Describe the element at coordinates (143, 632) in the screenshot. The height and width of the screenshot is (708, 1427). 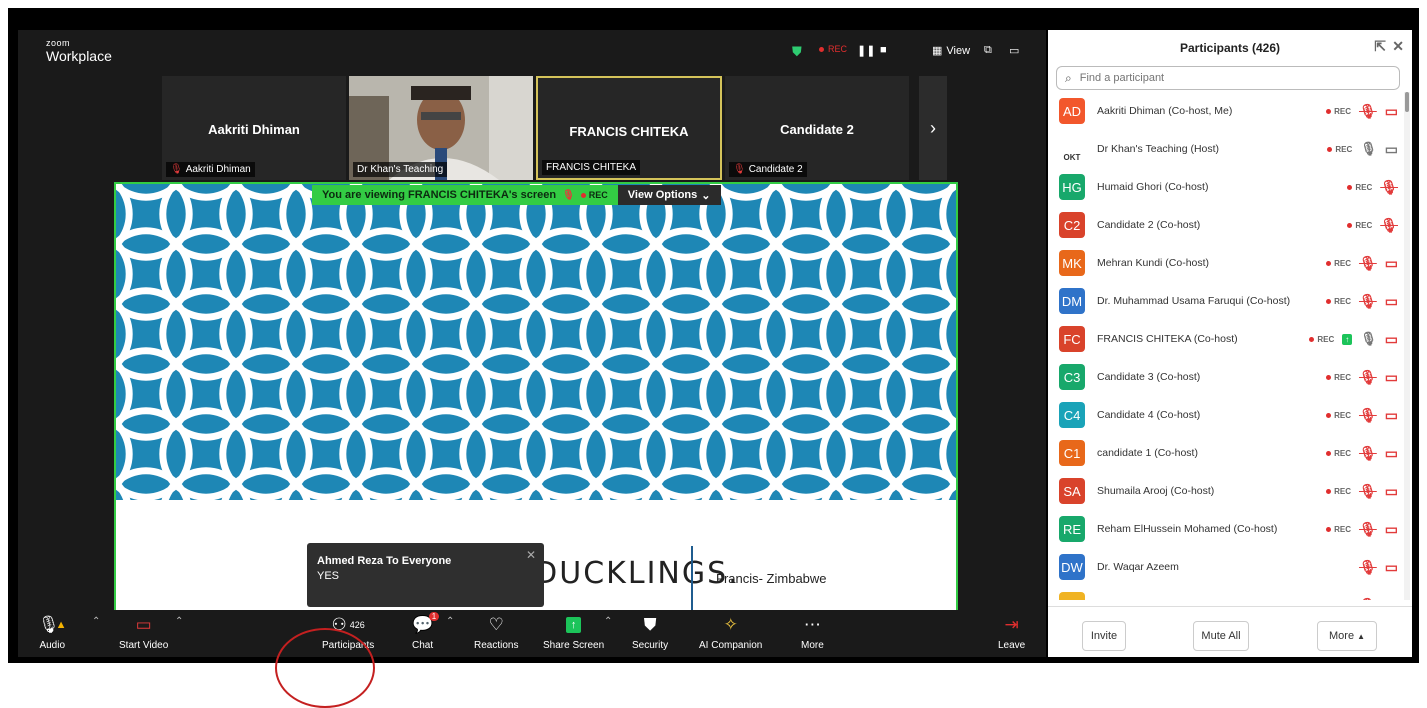
I see `start-video-button: ▭ Start Video` at that location.